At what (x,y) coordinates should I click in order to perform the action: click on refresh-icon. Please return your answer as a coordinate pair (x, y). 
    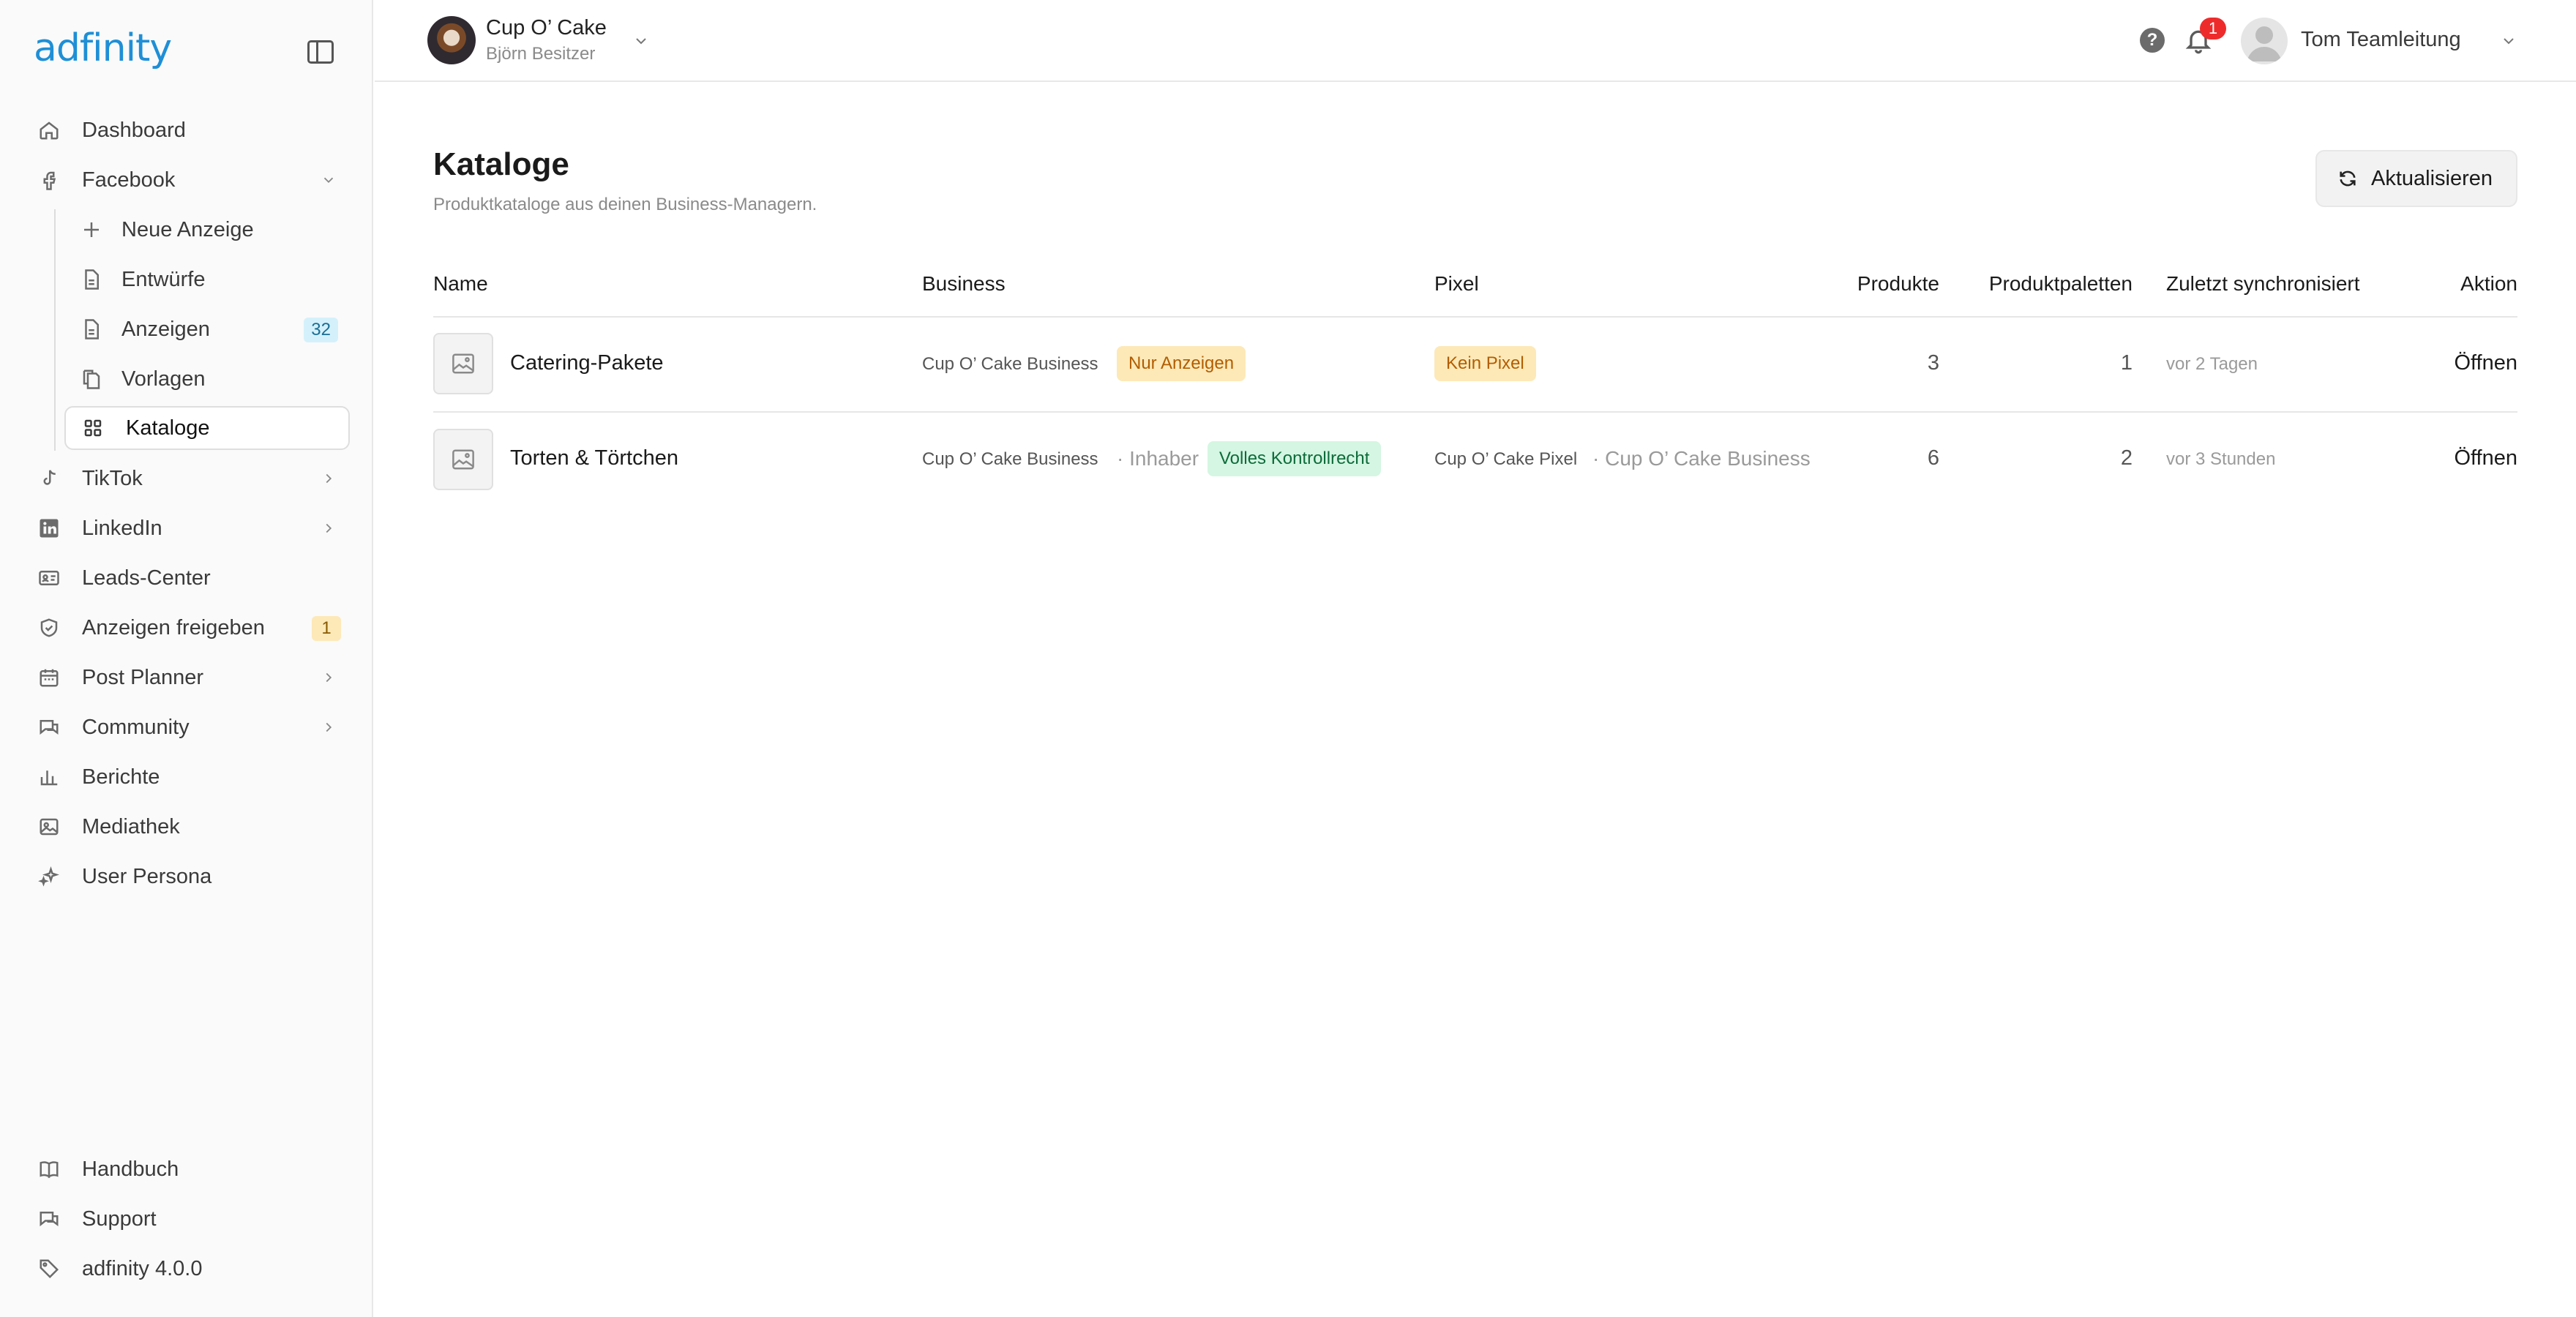
    Looking at the image, I should click on (2348, 178).